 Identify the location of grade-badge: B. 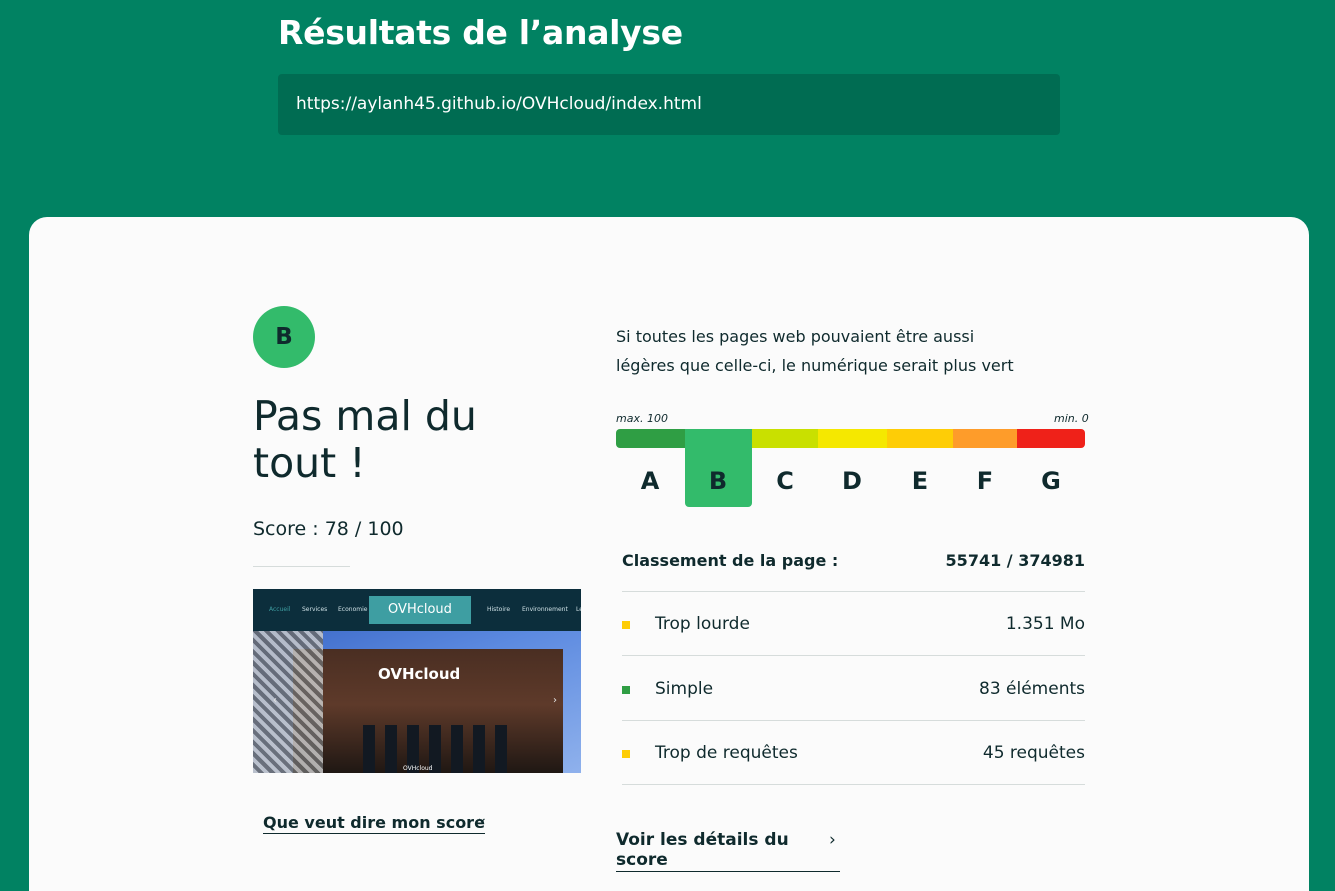
(284, 337).